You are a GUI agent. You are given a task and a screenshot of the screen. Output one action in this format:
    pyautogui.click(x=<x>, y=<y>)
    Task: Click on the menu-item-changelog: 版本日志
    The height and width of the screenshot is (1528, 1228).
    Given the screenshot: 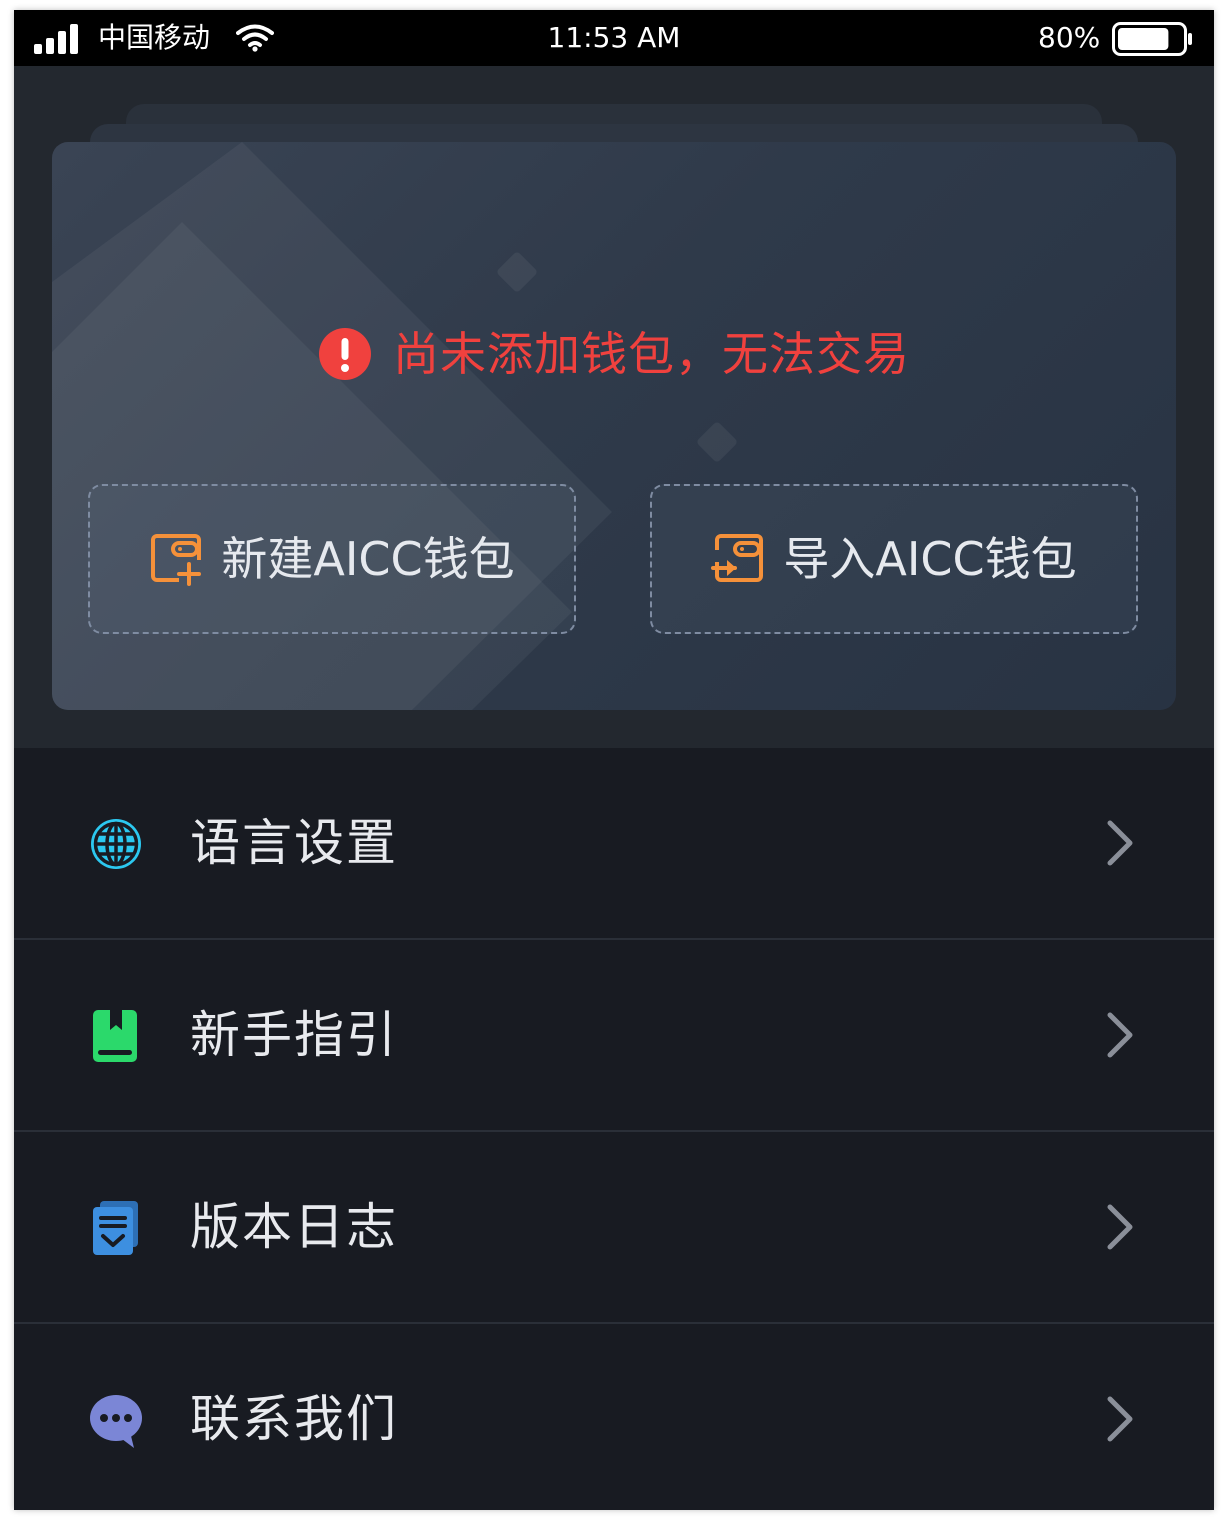 What is the action you would take?
    pyautogui.click(x=614, y=1227)
    